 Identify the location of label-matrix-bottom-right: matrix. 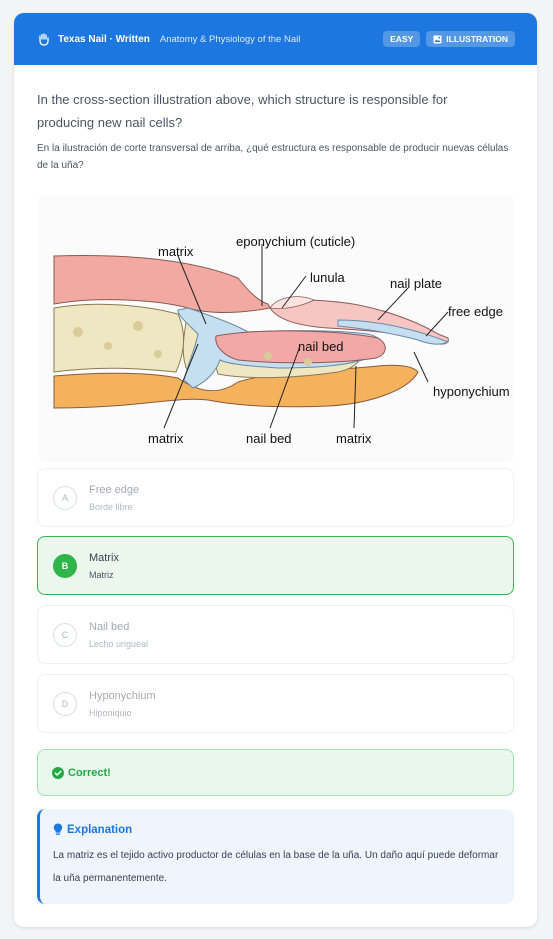
(354, 438).